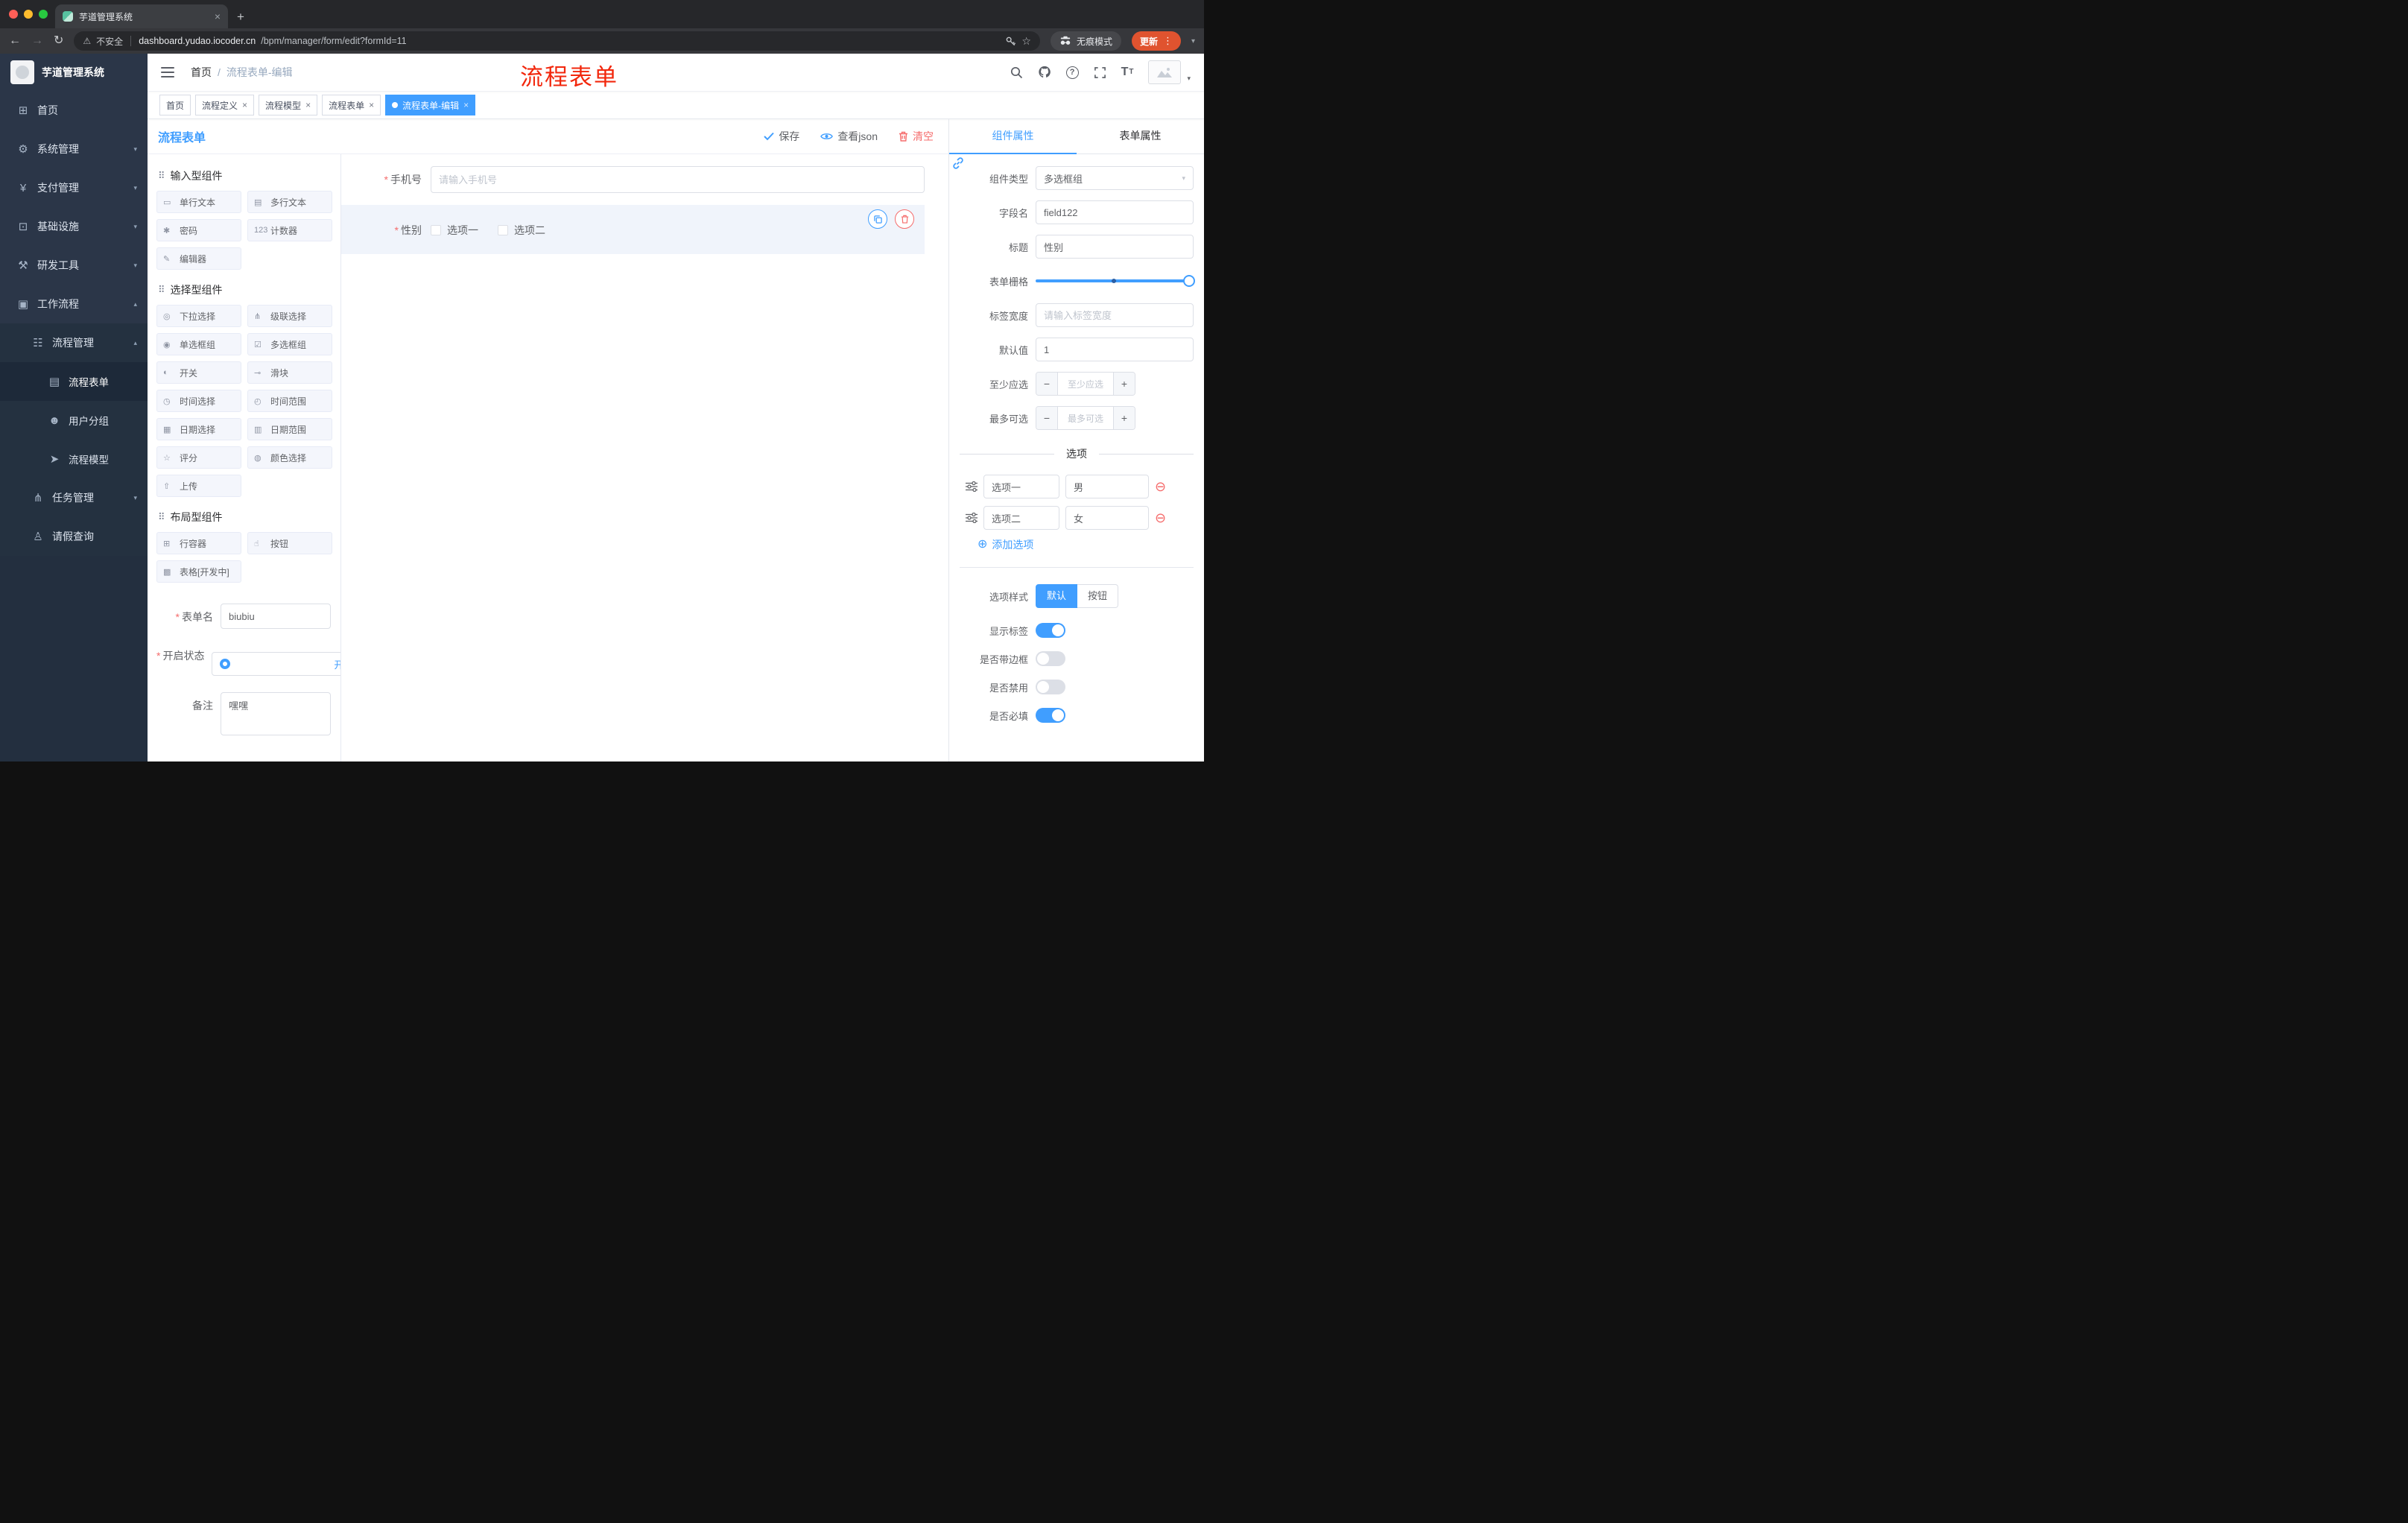  Describe the element at coordinates (74, 421) in the screenshot. I see `sidebar-menu-item: ☻ 用户分组` at that location.